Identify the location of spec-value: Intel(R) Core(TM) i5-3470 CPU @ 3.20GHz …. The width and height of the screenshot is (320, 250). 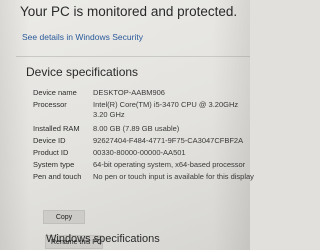
(173, 110).